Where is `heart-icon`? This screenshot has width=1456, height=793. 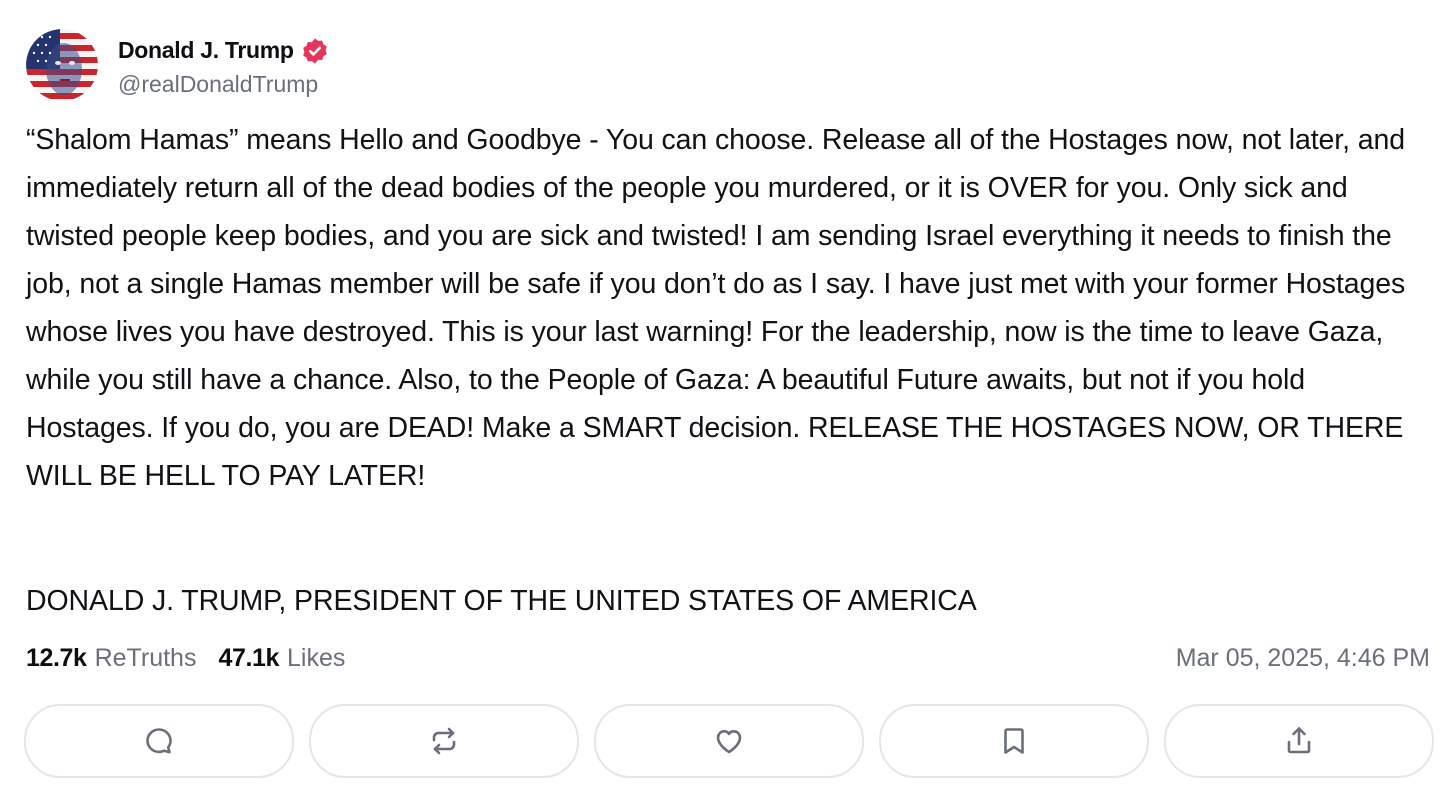
heart-icon is located at coordinates (729, 742).